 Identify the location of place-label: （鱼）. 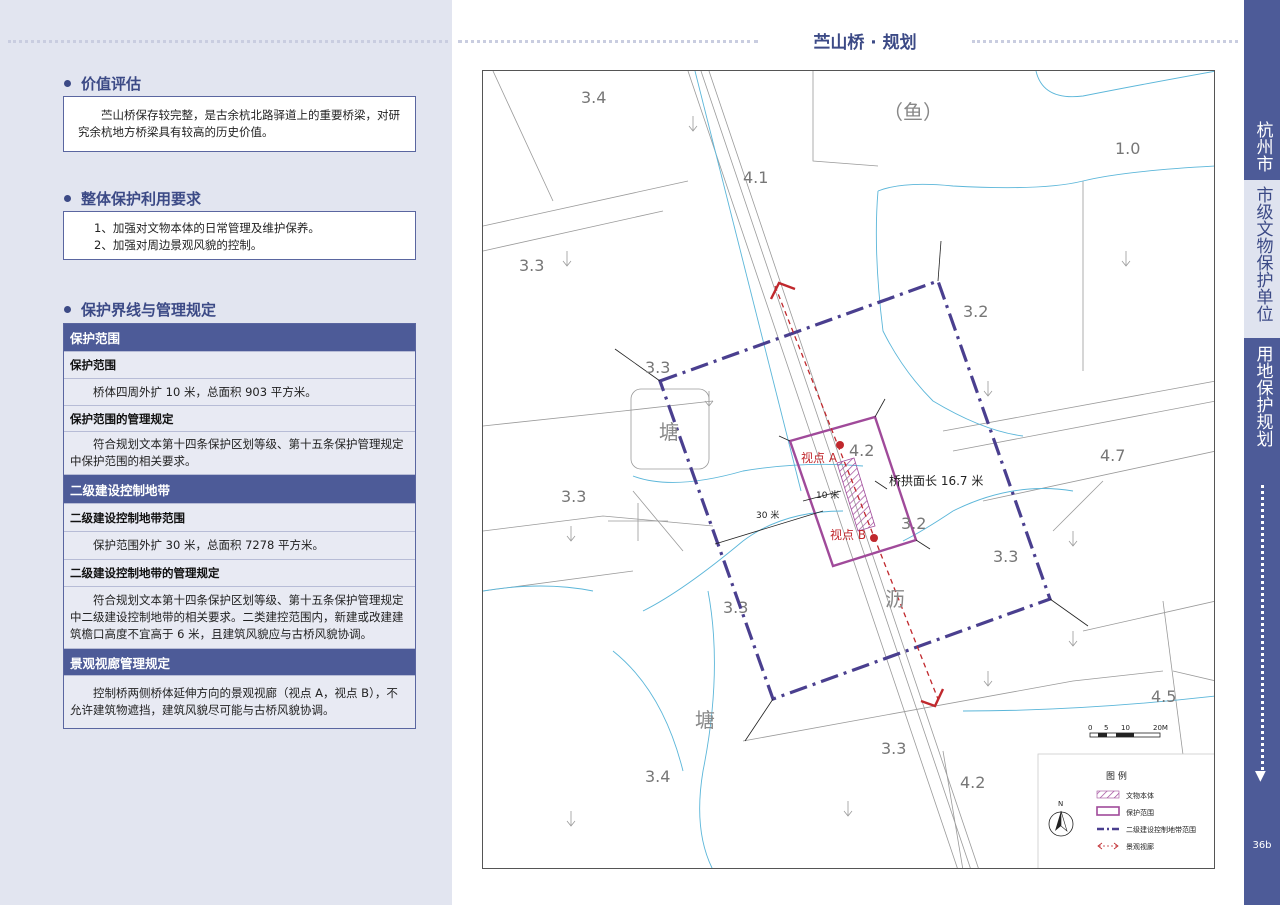
(913, 112).